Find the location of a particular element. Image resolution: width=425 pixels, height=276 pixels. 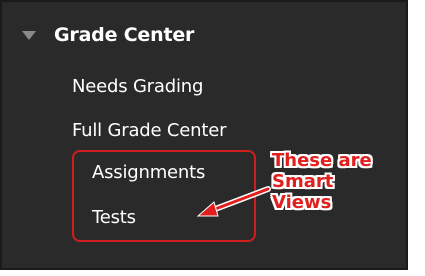

callout-line-1: These are is located at coordinates (322, 160).